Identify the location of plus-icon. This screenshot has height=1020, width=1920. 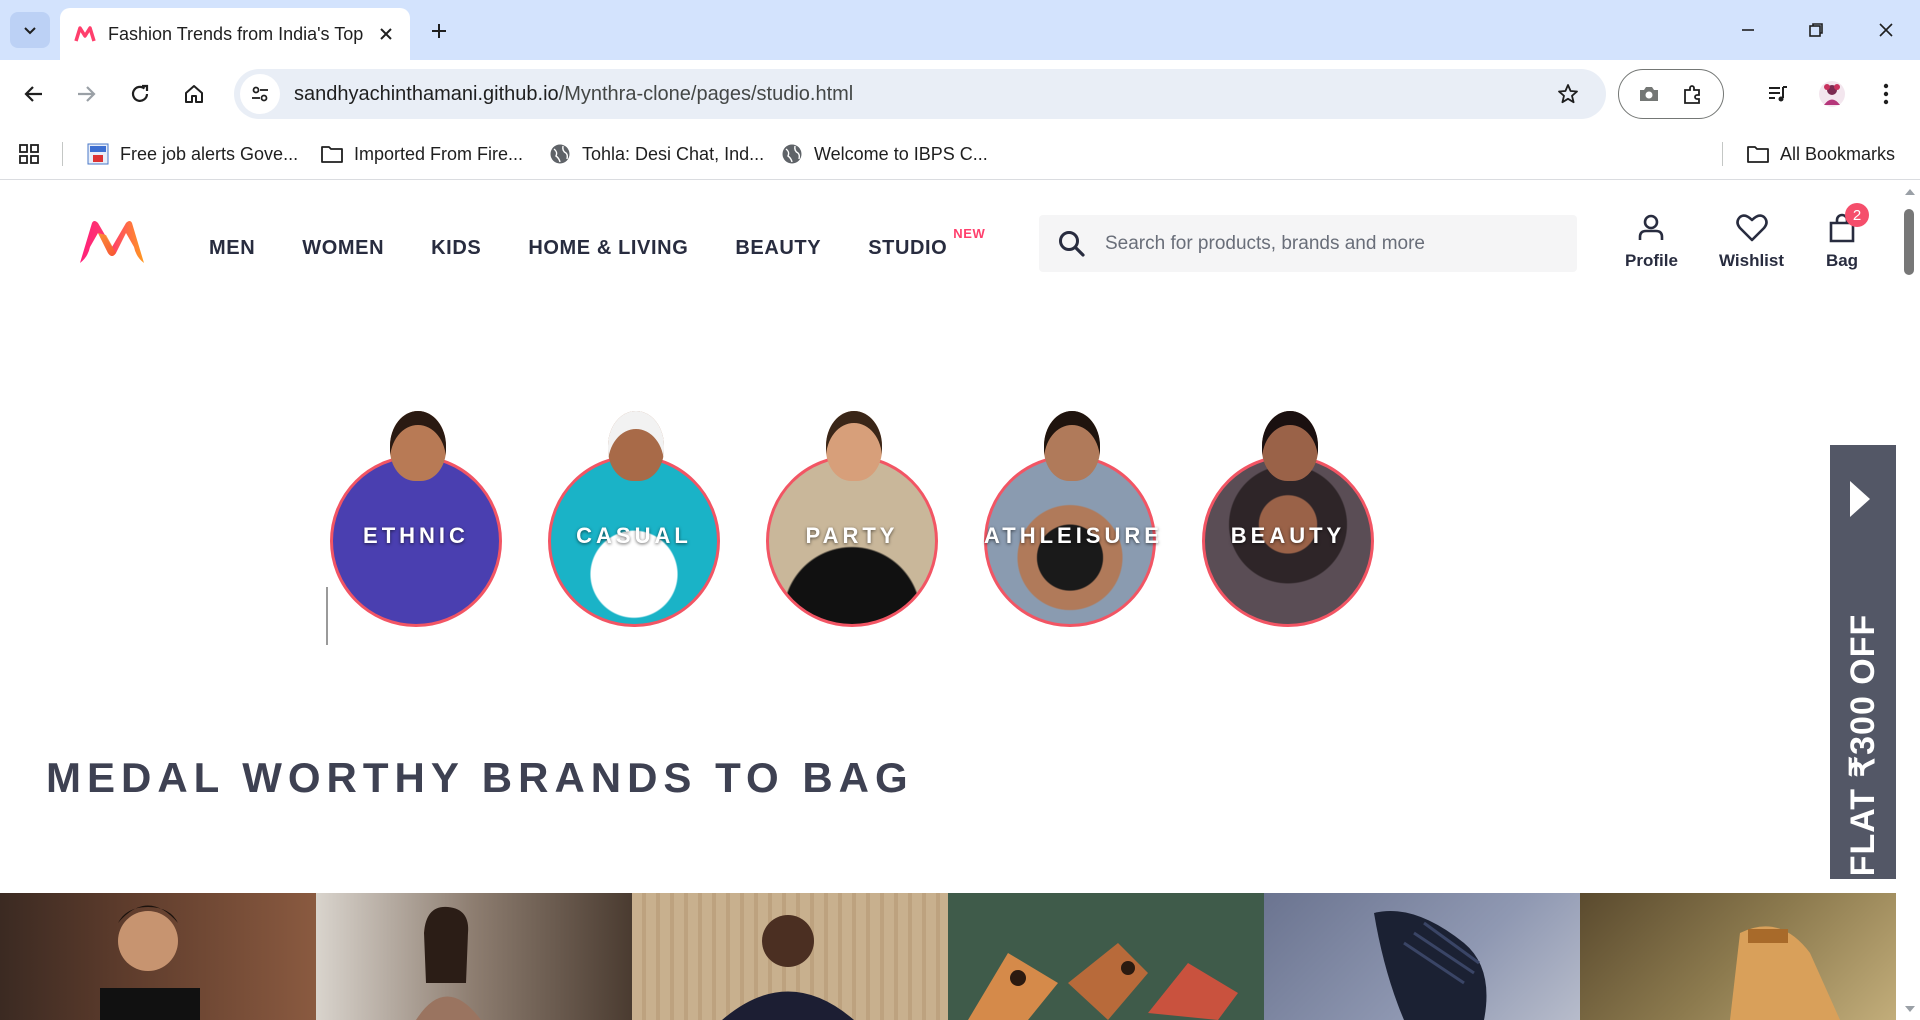
(439, 31).